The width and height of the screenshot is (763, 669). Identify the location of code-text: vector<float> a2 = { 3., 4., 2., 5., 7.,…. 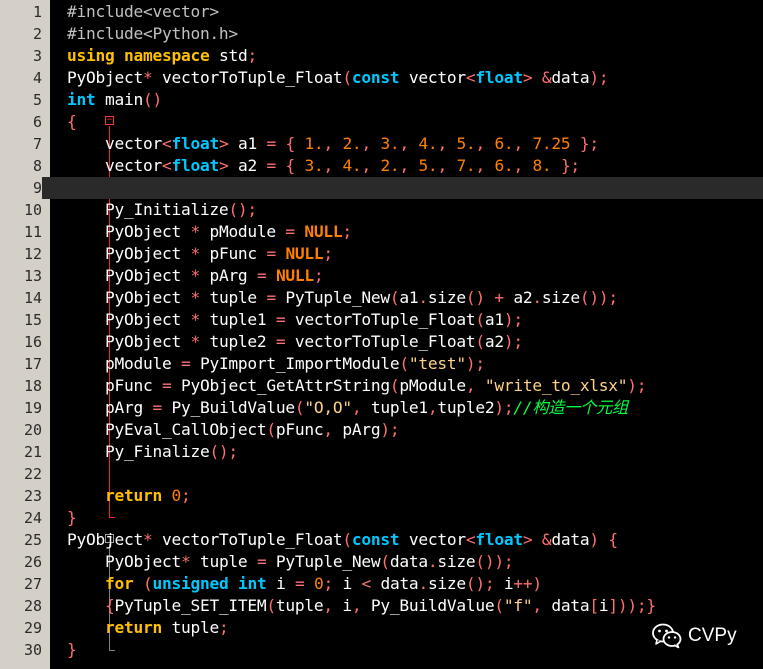
(323, 166).